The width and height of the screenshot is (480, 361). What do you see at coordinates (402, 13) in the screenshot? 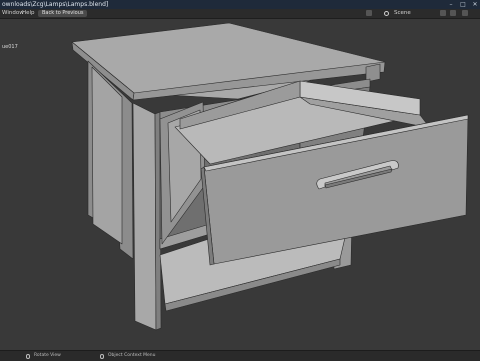
I see `scene-selector: Scene` at bounding box center [402, 13].